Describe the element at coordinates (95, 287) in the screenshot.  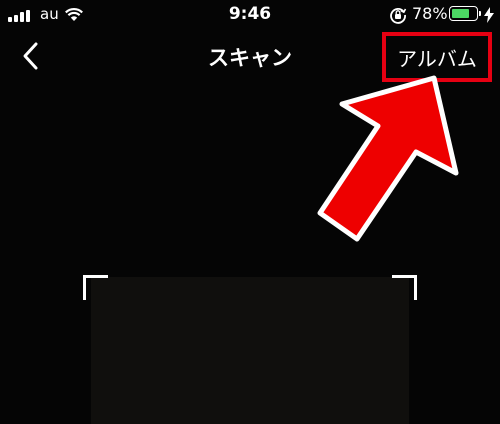
I see `scan-corner-top-left` at that location.